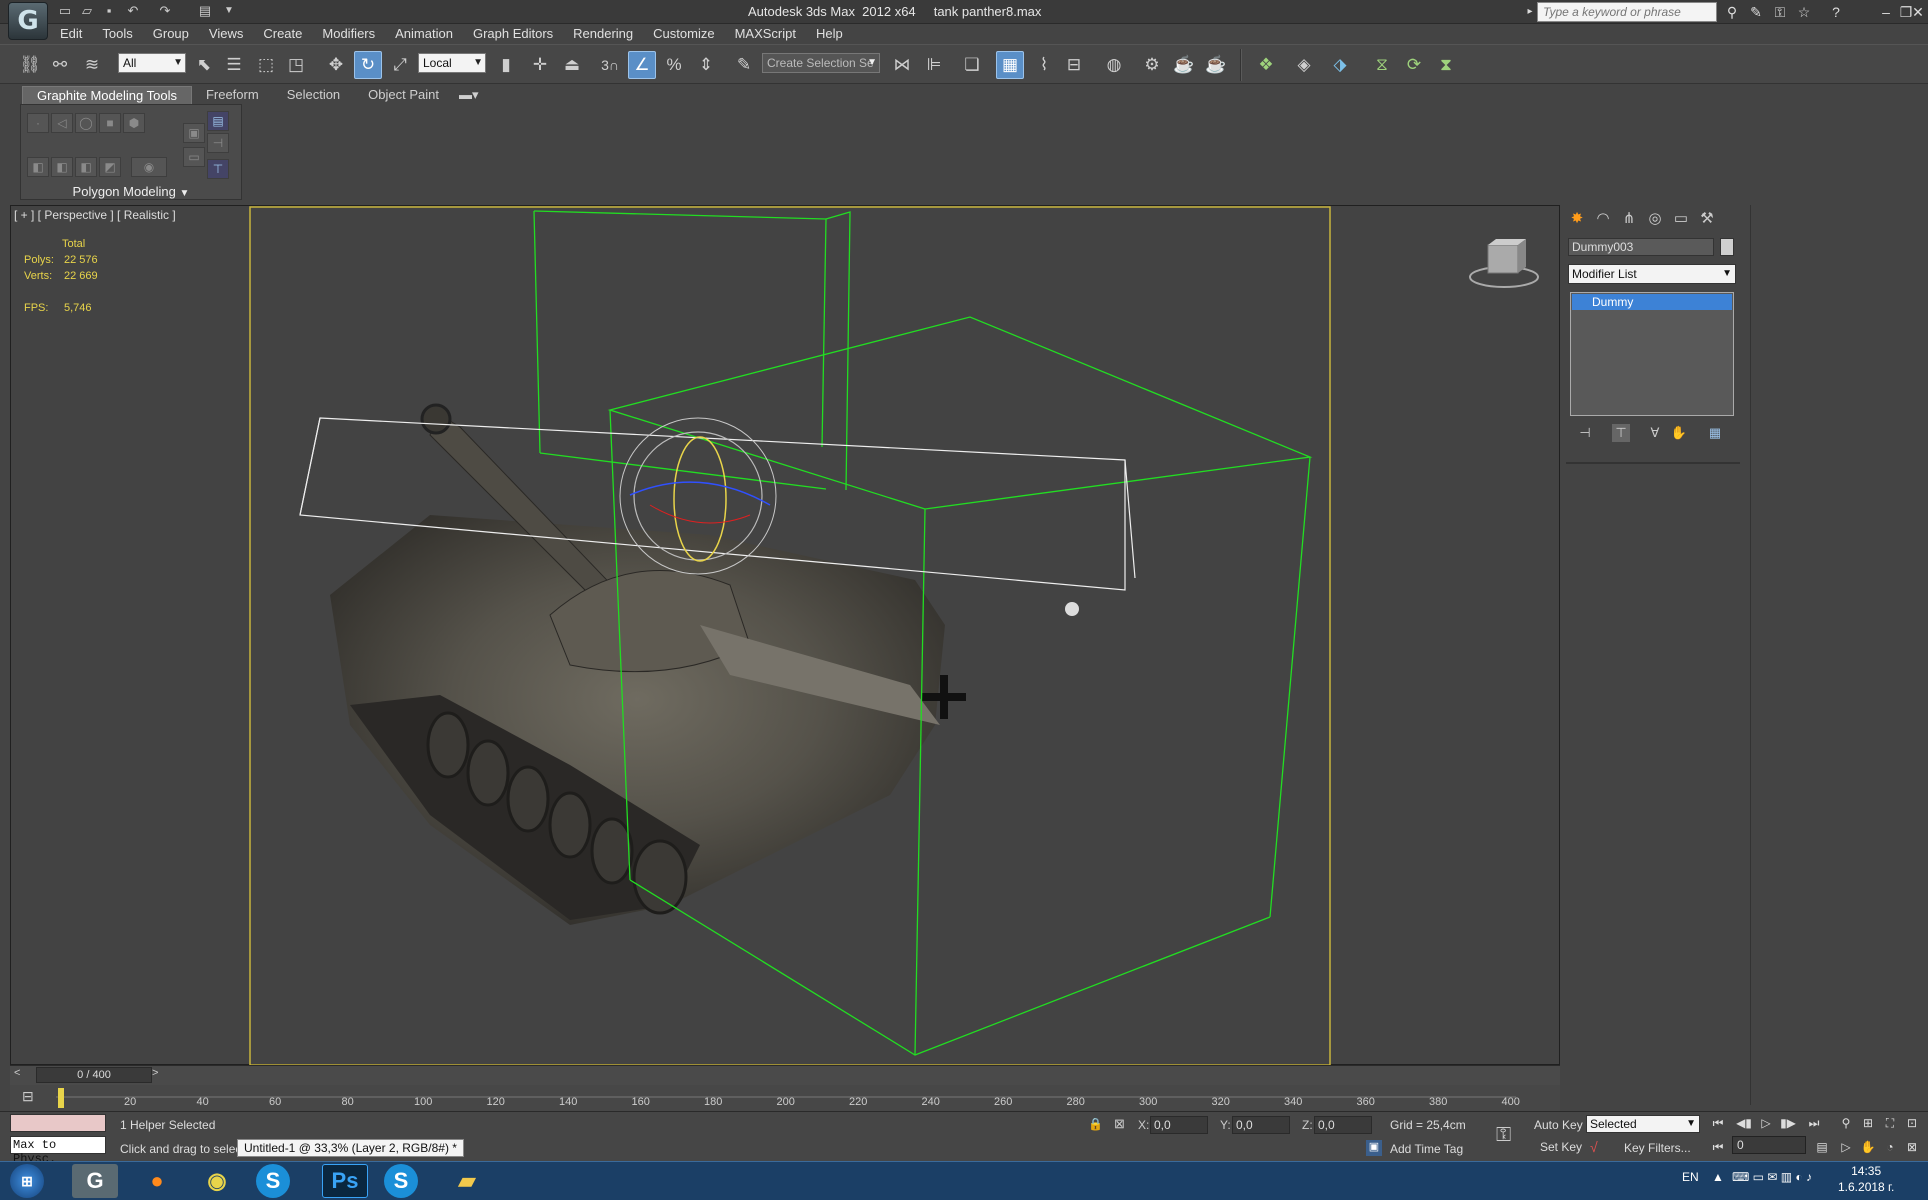  I want to click on ribbon-modify-mode-icon: ▤, so click(218, 121).